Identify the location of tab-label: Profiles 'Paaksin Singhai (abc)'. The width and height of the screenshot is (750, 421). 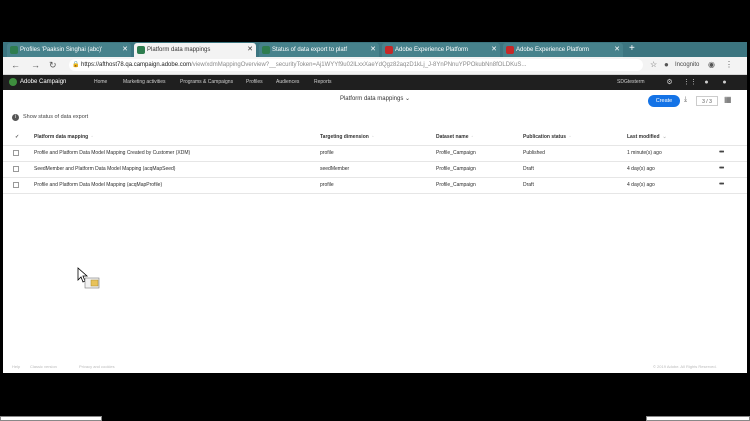
(61, 50).